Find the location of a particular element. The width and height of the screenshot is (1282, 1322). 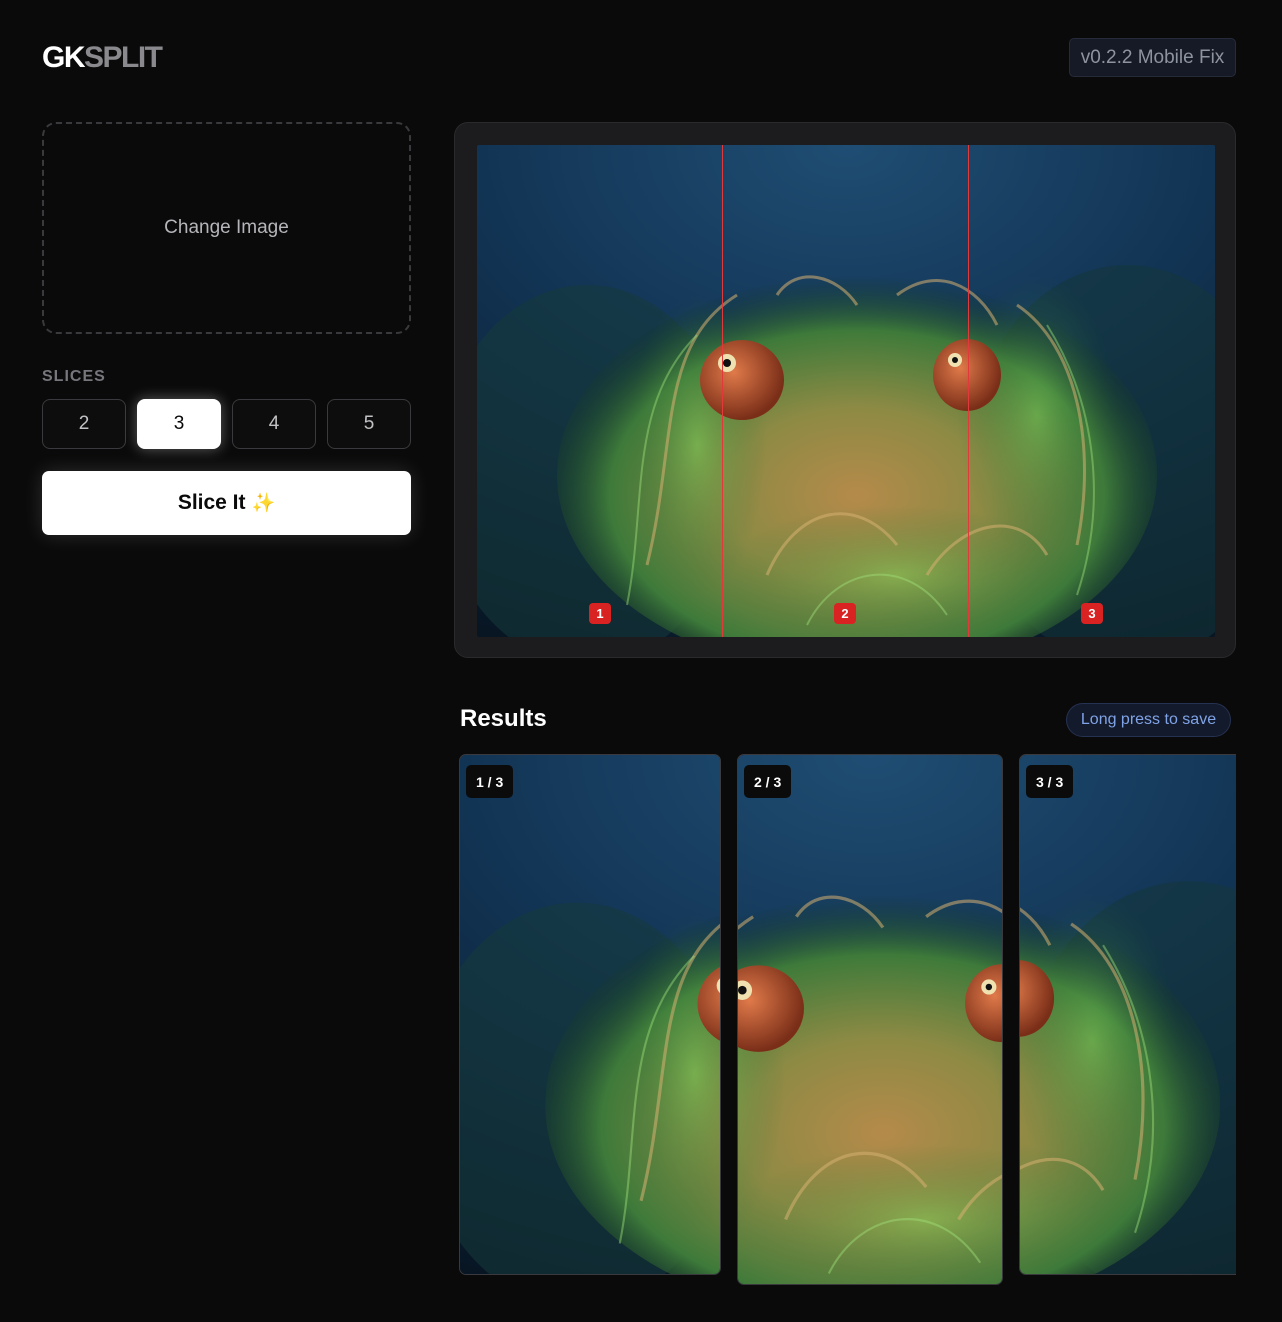

result-slice-3: 3 / 3 is located at coordinates (1127, 1014).